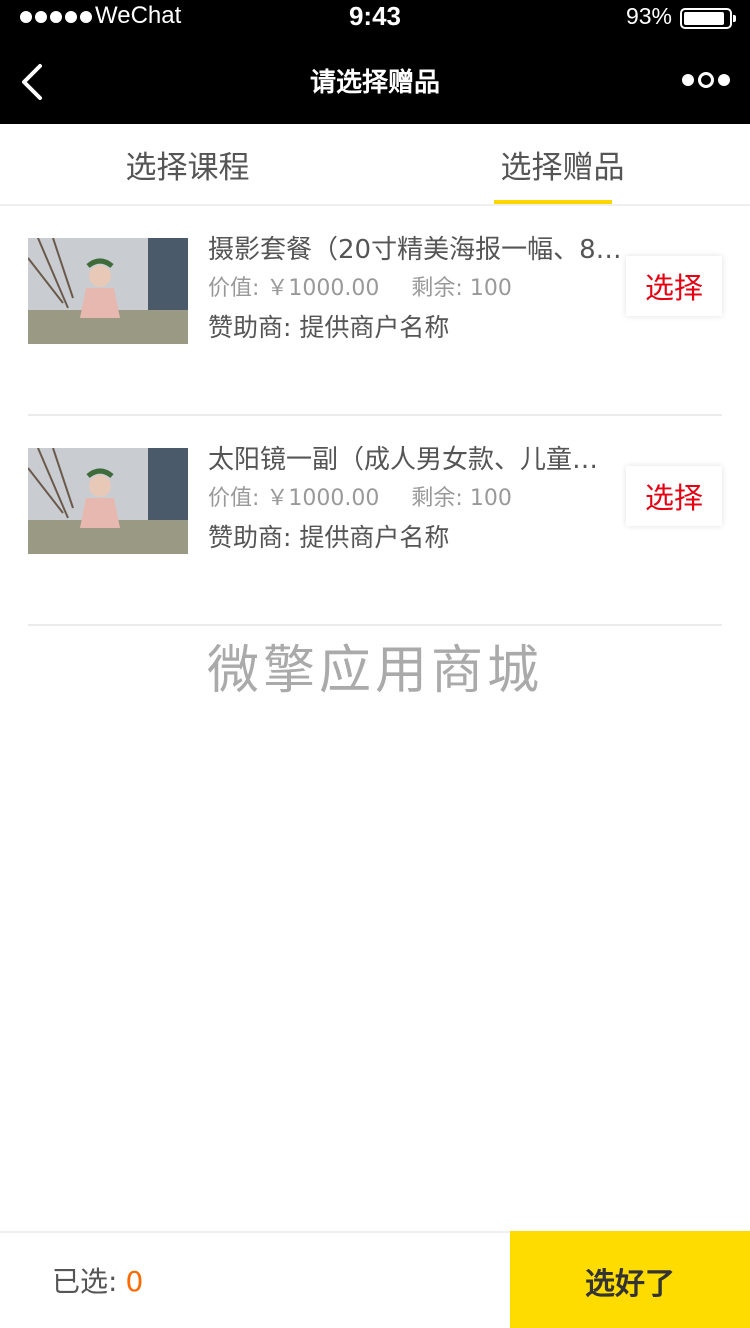 Image resolution: width=750 pixels, height=1328 pixels. What do you see at coordinates (562, 164) in the screenshot?
I see `tab-select-gift: 选择赠品` at bounding box center [562, 164].